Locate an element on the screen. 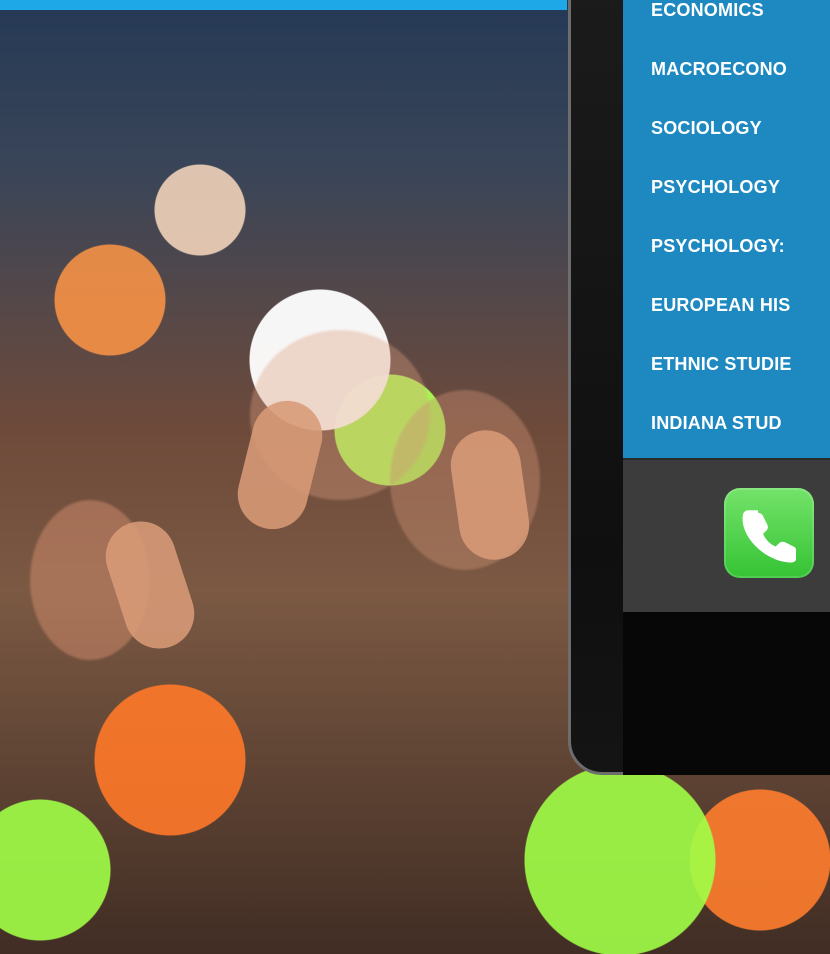 The width and height of the screenshot is (830, 954). phone-icon is located at coordinates (769, 536).